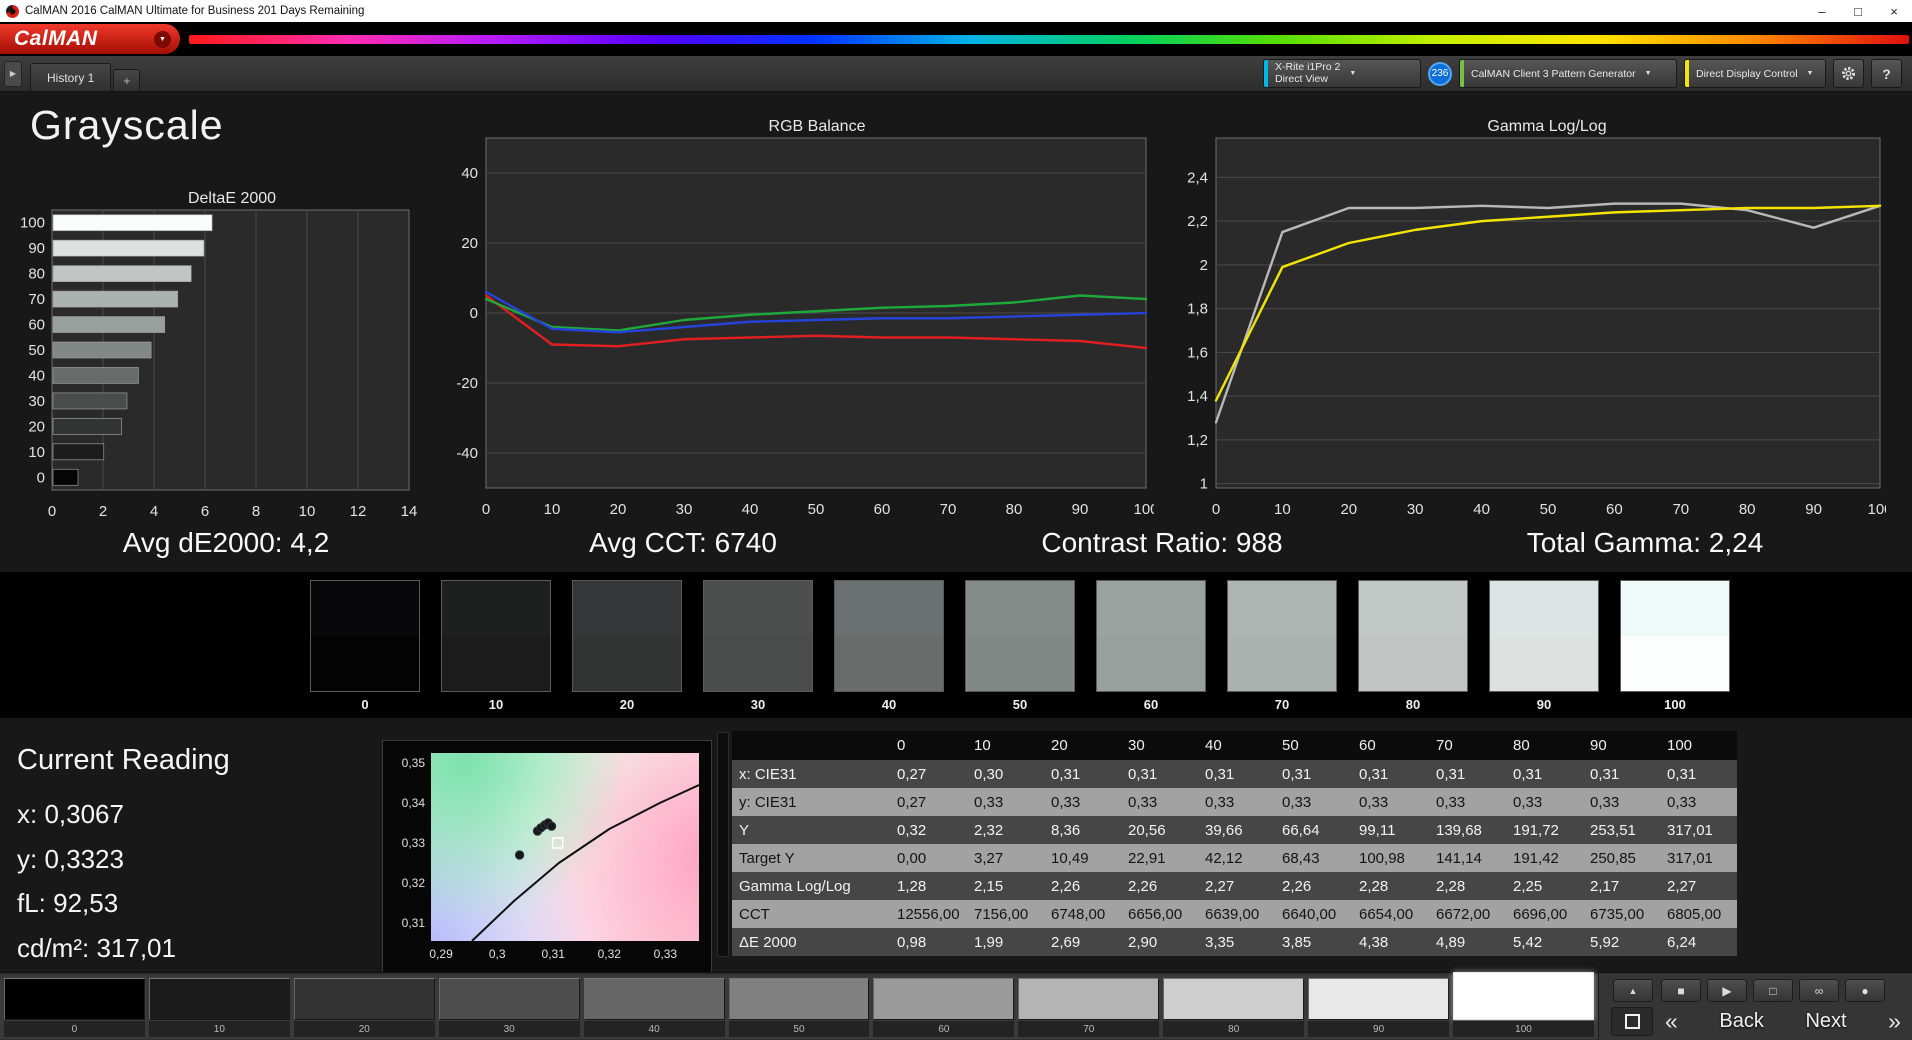  Describe the element at coordinates (1894, 1021) in the screenshot. I see `fast-forward-icon: »` at that location.